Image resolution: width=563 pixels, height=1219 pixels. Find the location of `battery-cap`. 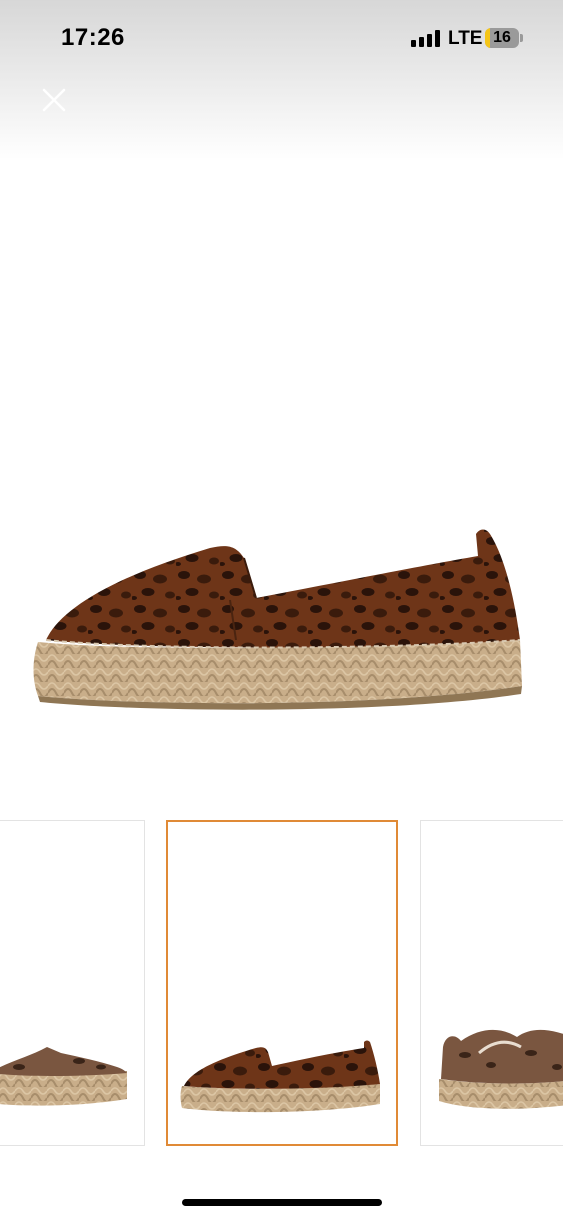

battery-cap is located at coordinates (521, 38).